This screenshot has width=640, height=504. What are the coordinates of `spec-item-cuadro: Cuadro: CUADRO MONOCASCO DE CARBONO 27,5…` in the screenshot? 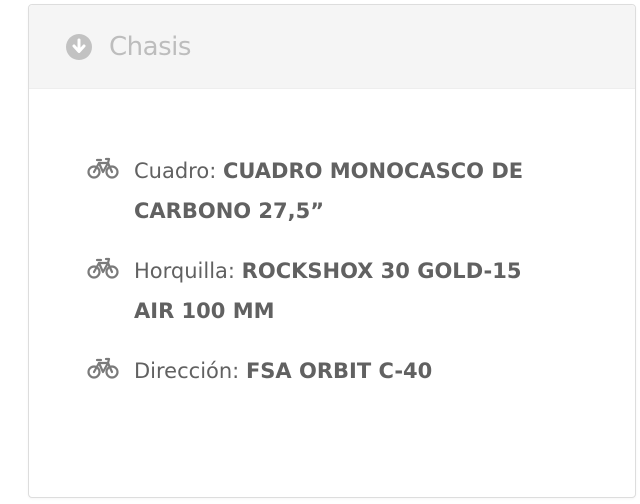 It's located at (346, 191).